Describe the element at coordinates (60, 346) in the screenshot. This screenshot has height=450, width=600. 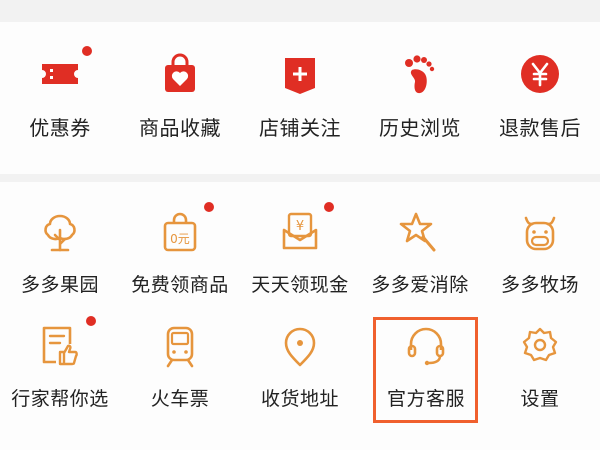
I see `checklist-thumb-icon` at that location.